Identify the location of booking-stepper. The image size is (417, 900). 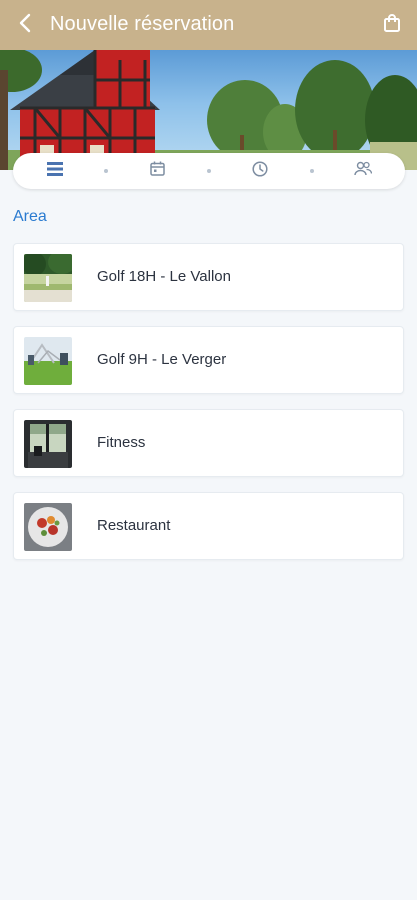
(209, 171).